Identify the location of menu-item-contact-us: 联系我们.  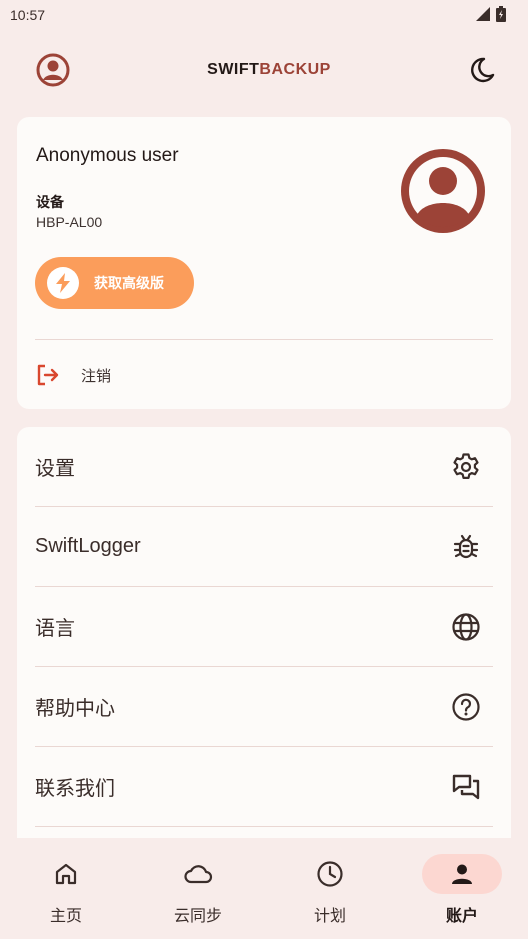
(264, 787).